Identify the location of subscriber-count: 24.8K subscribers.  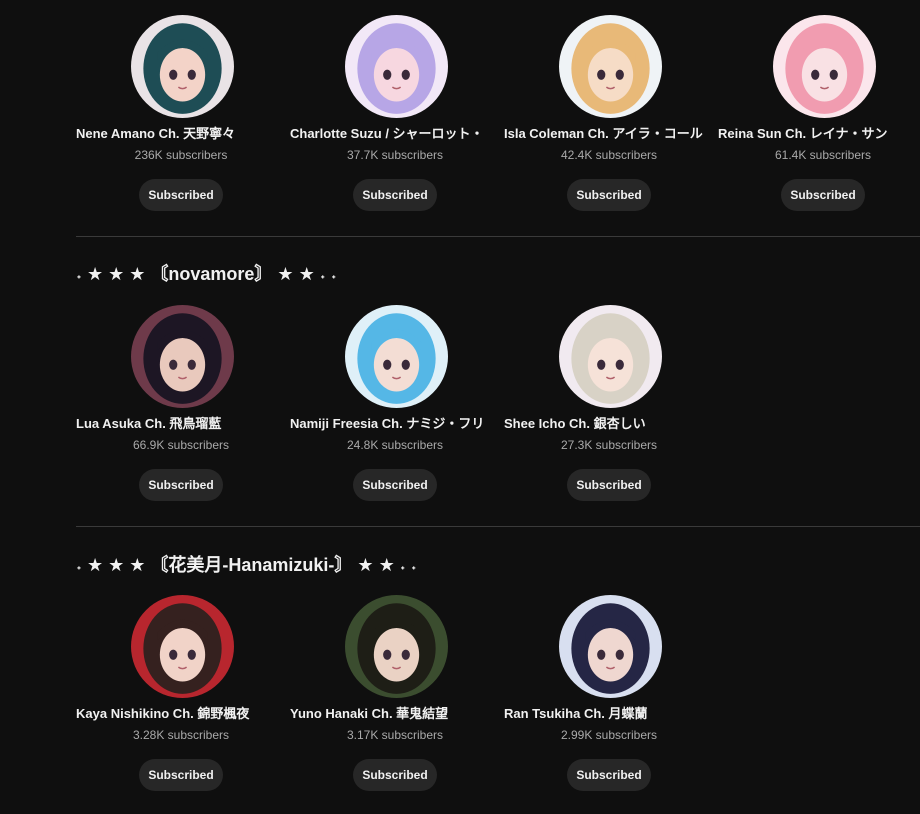
(395, 445).